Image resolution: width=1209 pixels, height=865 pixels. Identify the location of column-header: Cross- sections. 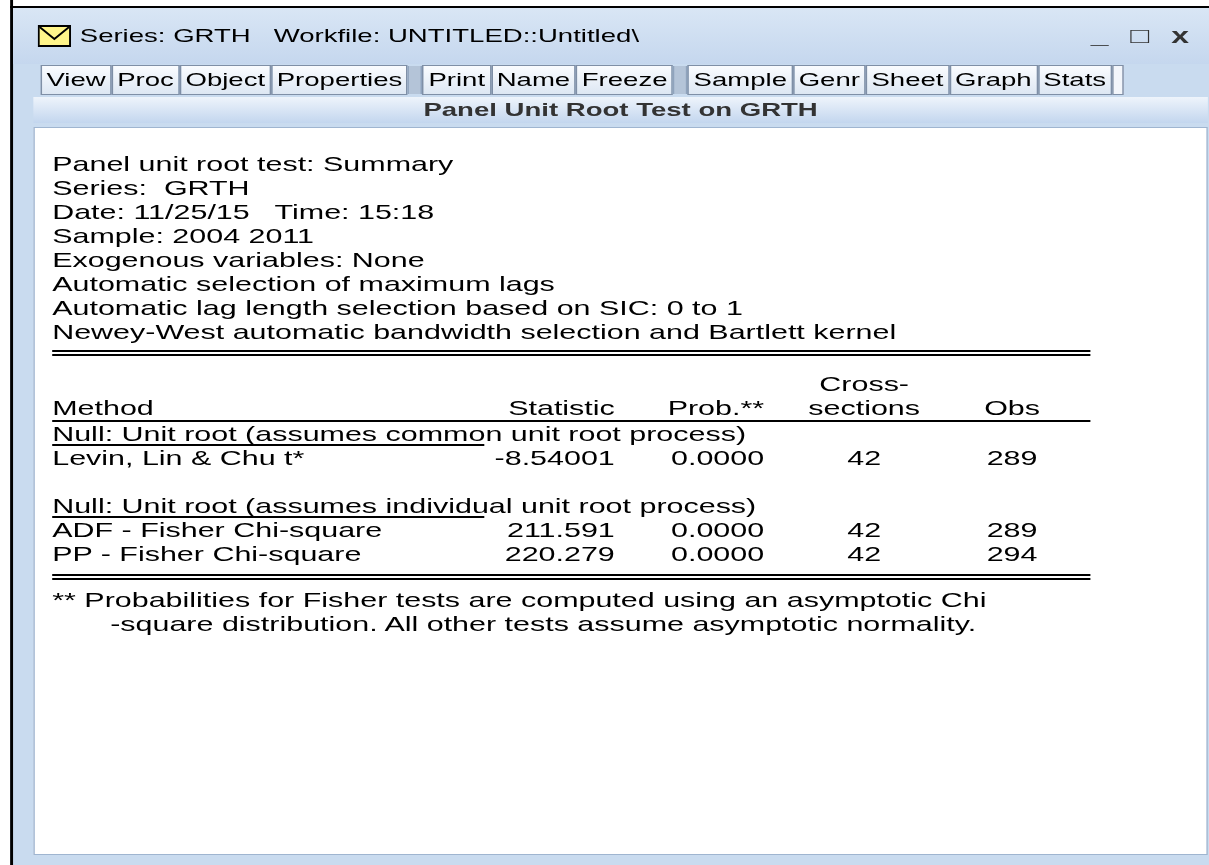
(864, 396).